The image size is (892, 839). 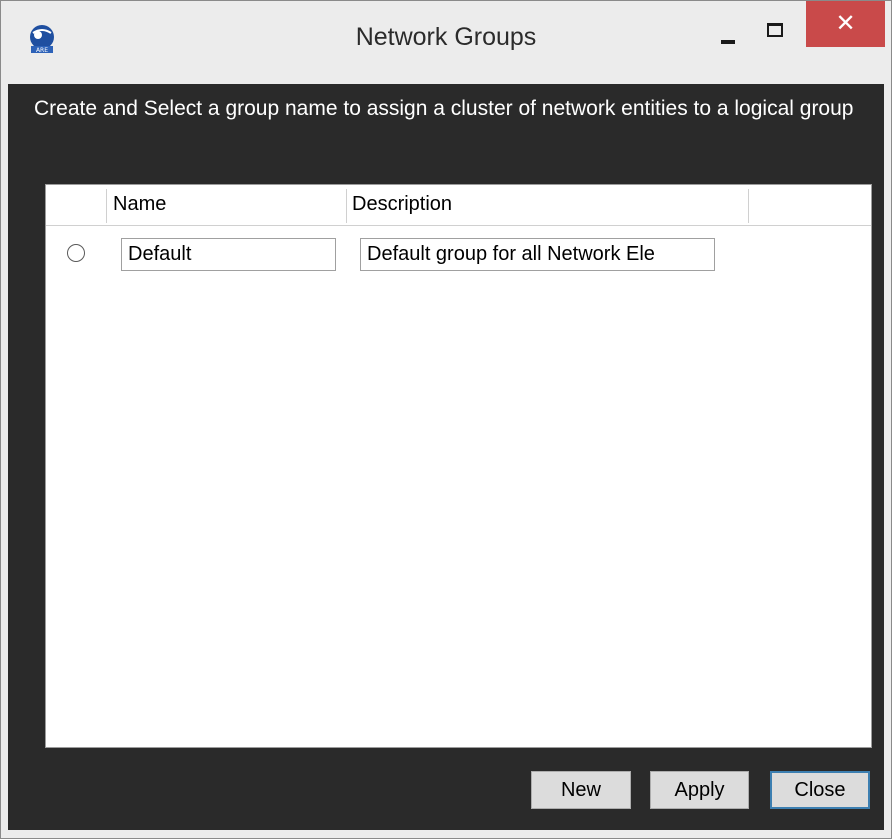 What do you see at coordinates (458, 205) in the screenshot?
I see `grid-header: Name Description` at bounding box center [458, 205].